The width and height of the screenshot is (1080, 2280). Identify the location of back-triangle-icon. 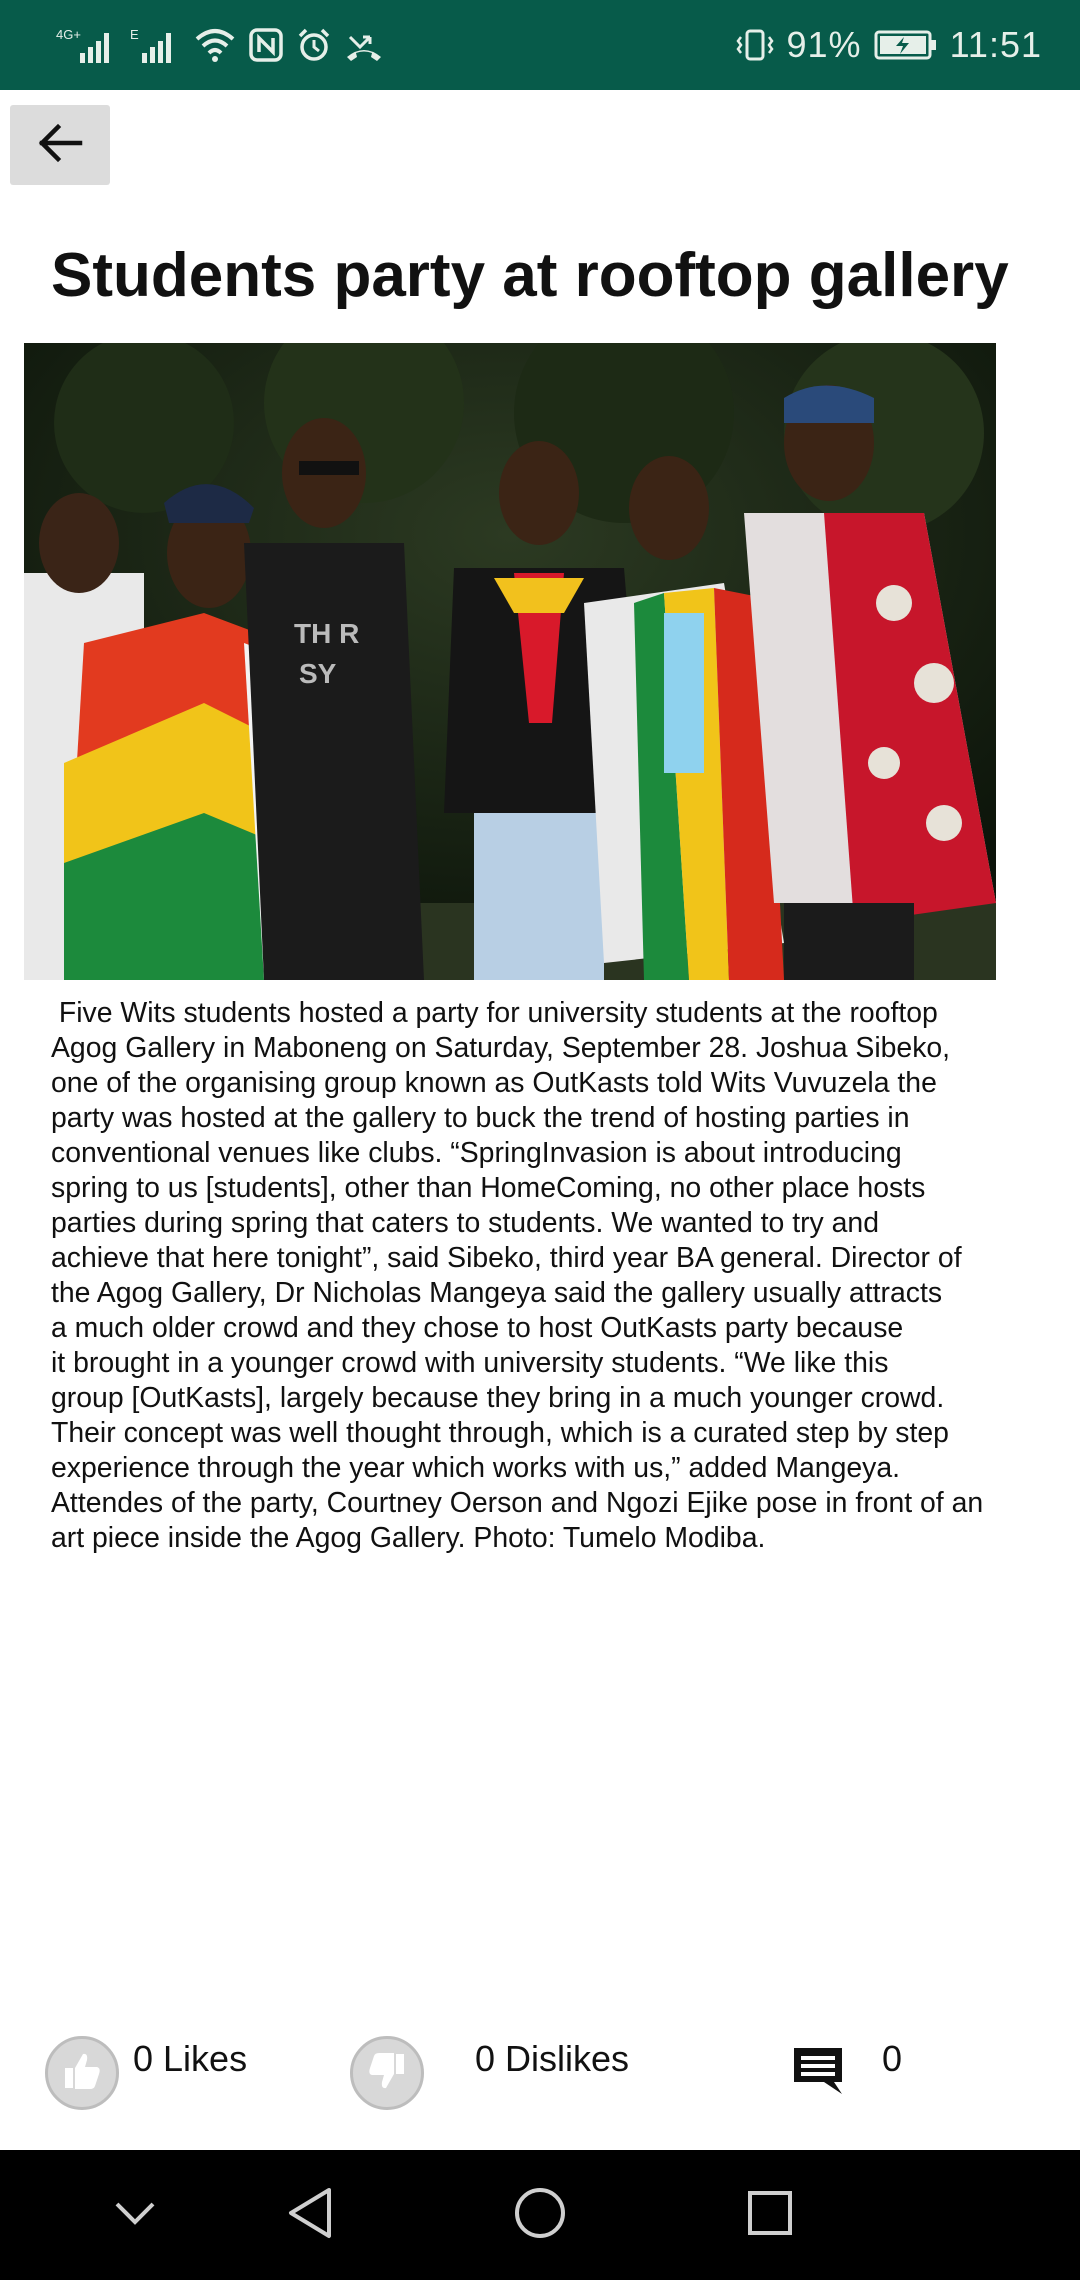
(310, 2215).